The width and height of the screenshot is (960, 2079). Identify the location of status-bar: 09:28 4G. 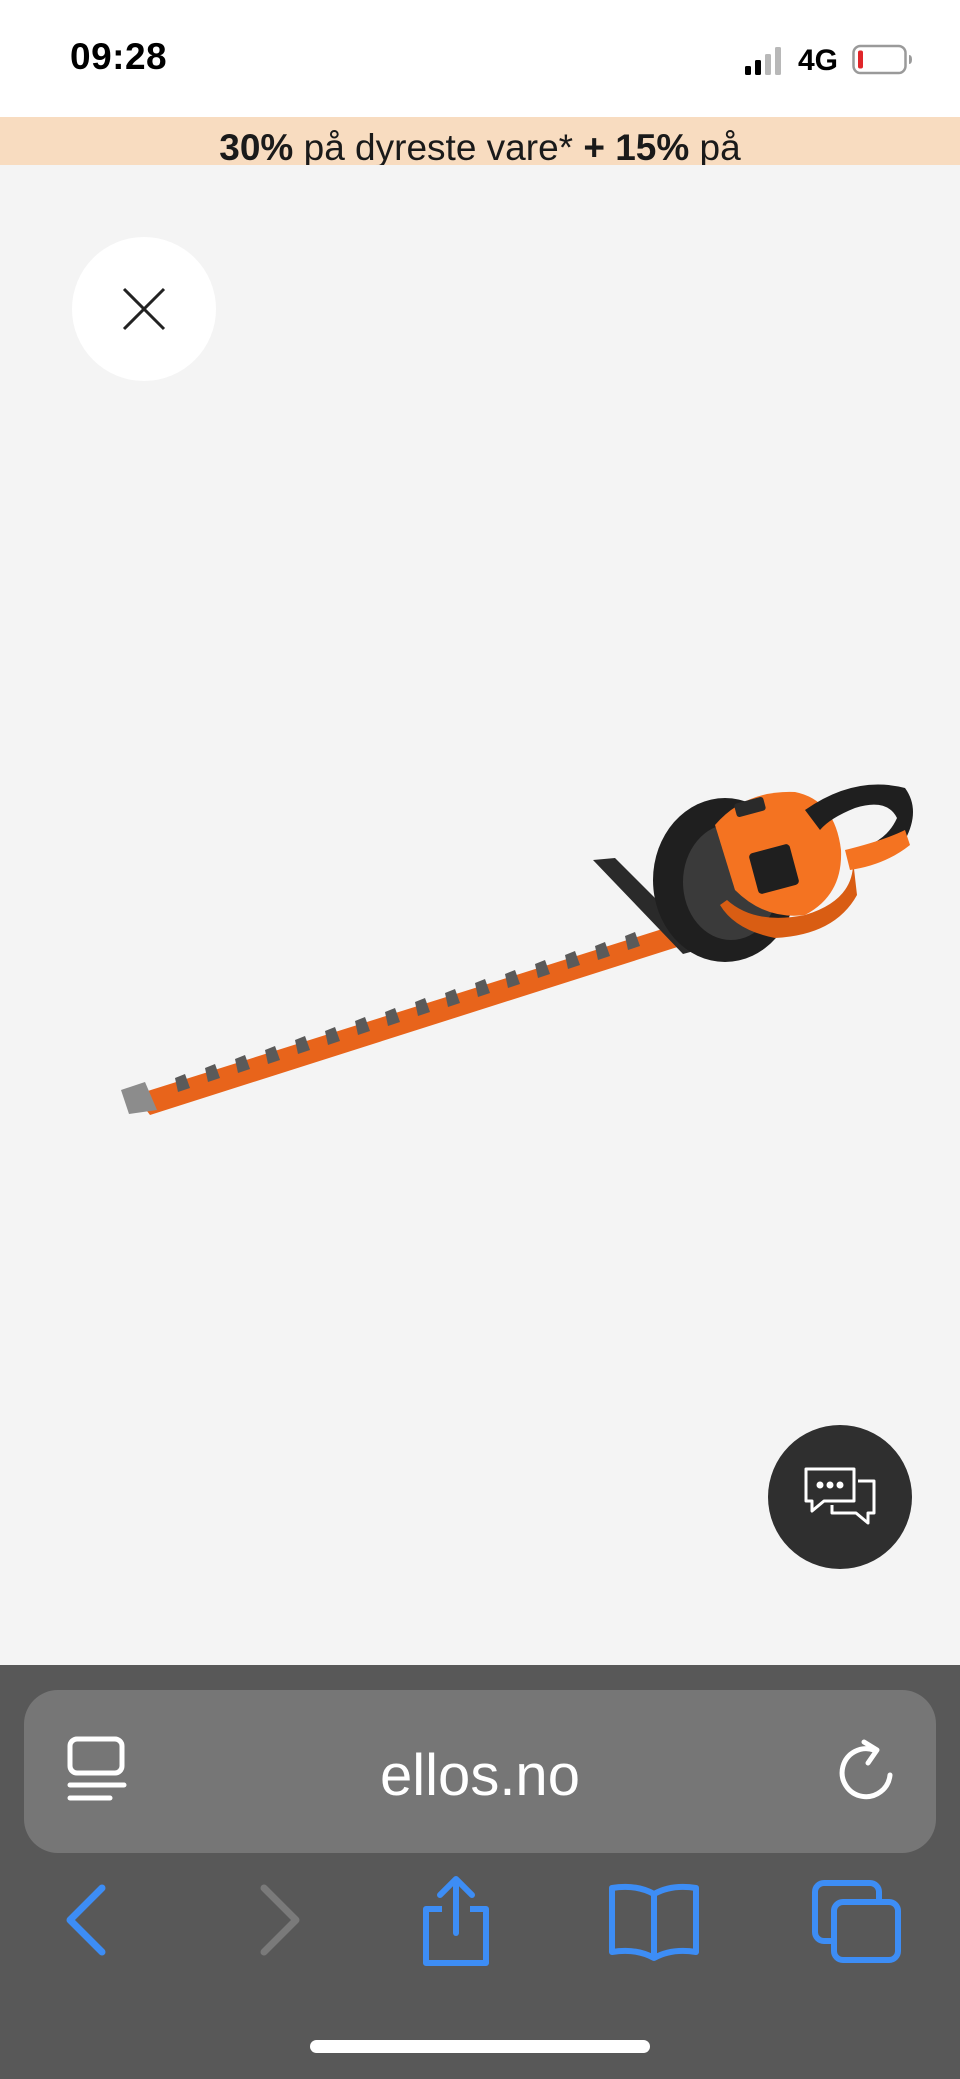
(480, 58).